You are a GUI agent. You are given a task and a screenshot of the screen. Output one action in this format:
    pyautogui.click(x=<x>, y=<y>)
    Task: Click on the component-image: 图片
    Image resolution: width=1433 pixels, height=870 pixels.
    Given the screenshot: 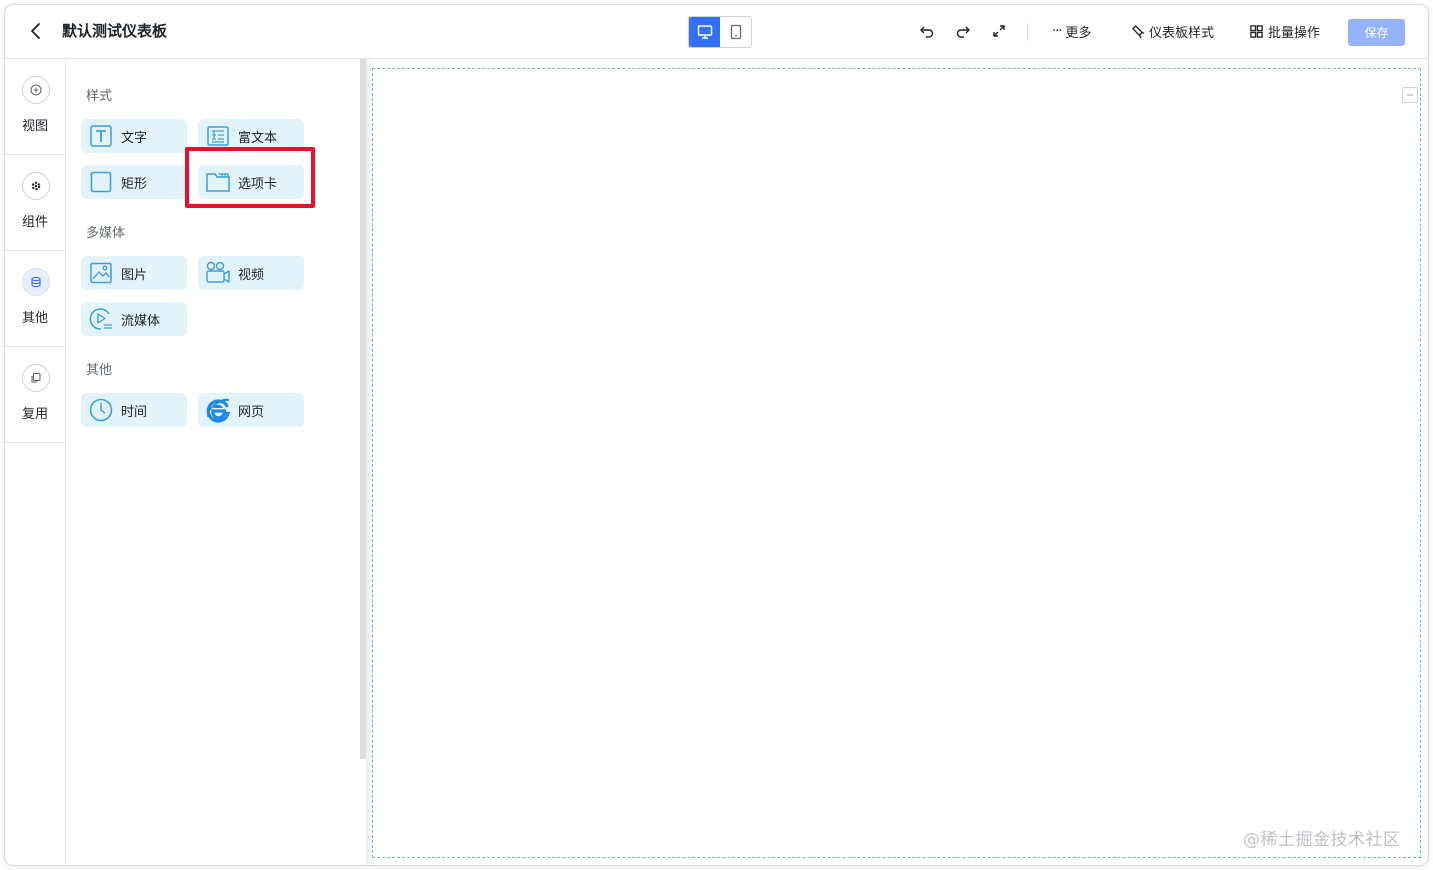 What is the action you would take?
    pyautogui.click(x=134, y=273)
    